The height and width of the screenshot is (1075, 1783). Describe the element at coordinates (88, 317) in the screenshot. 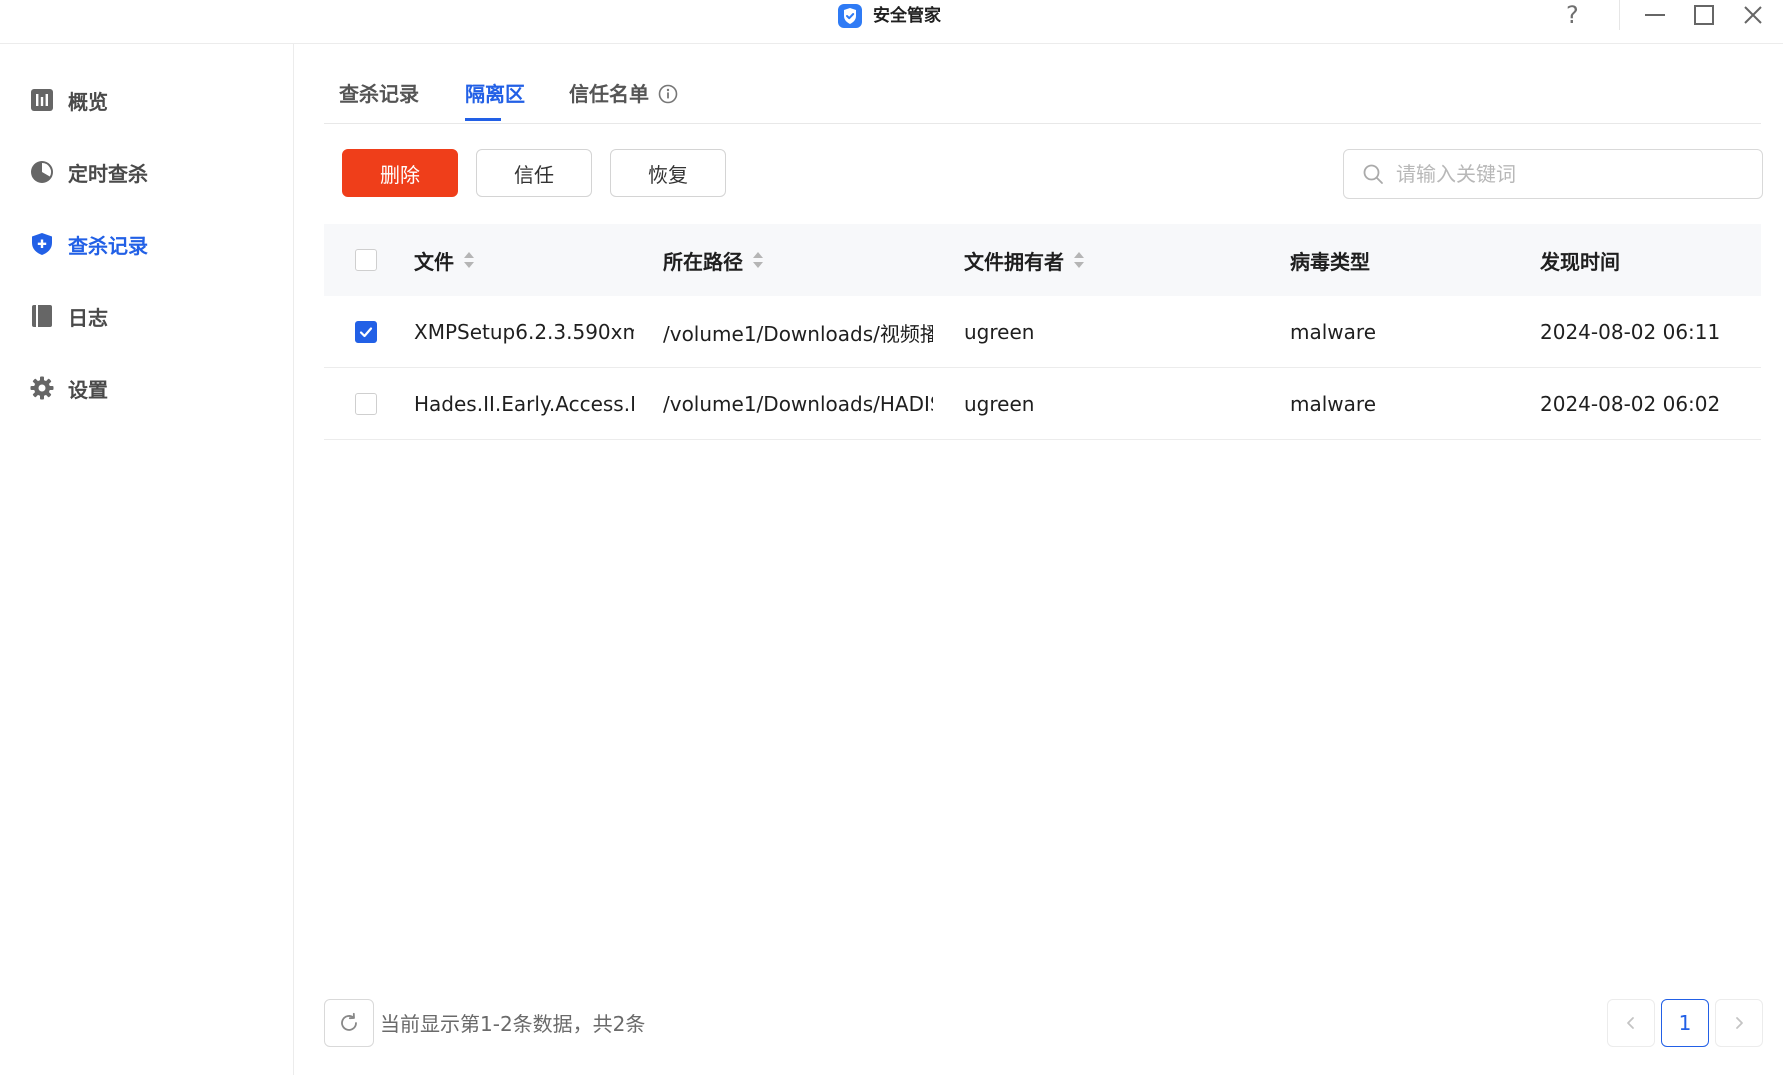

I see `sidebar-item-label: 日志` at that location.